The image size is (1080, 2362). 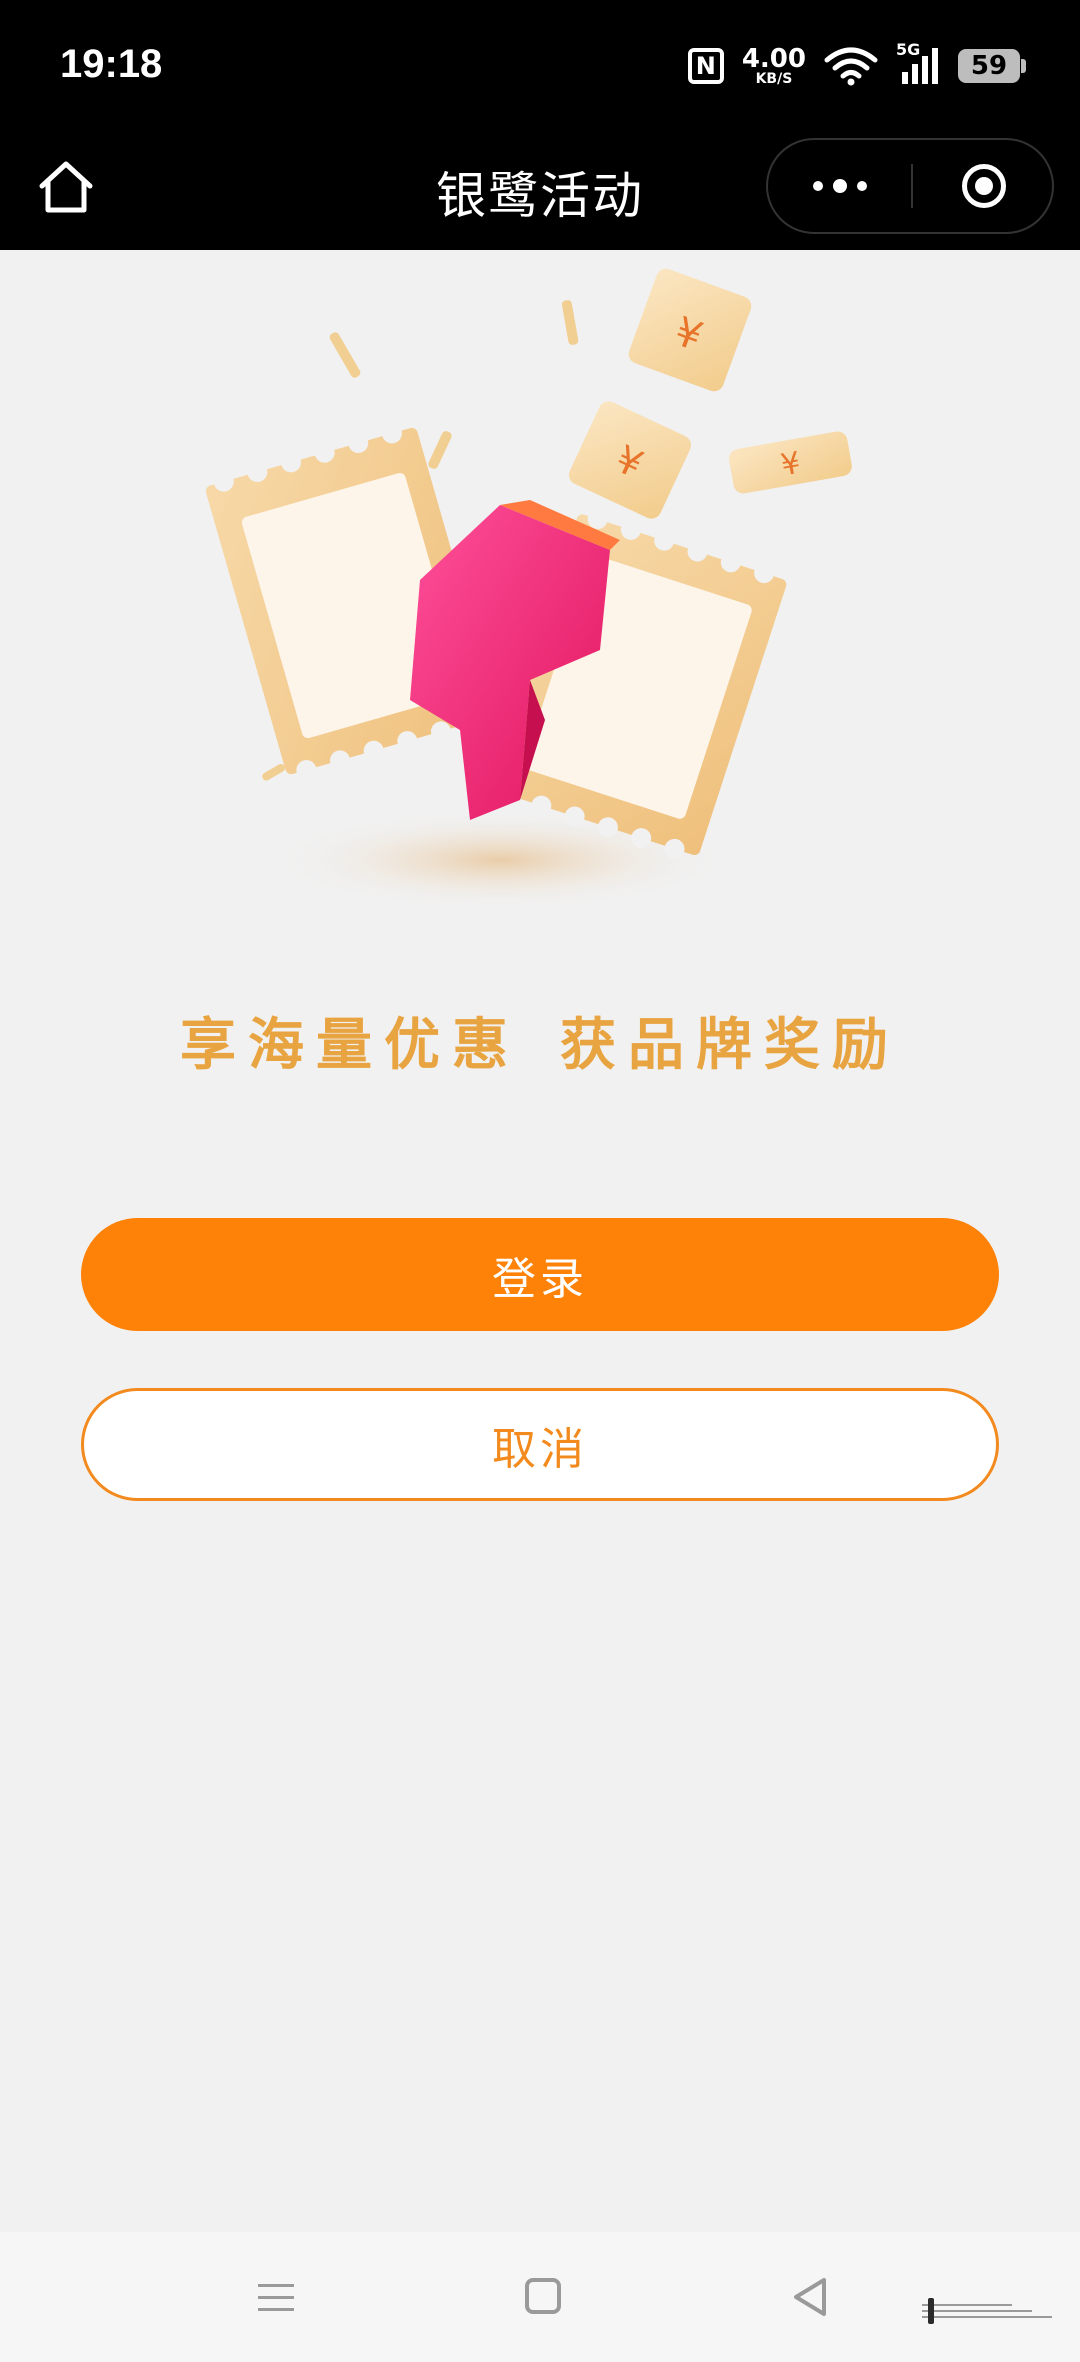 I want to click on more-dot-center, so click(x=839, y=186).